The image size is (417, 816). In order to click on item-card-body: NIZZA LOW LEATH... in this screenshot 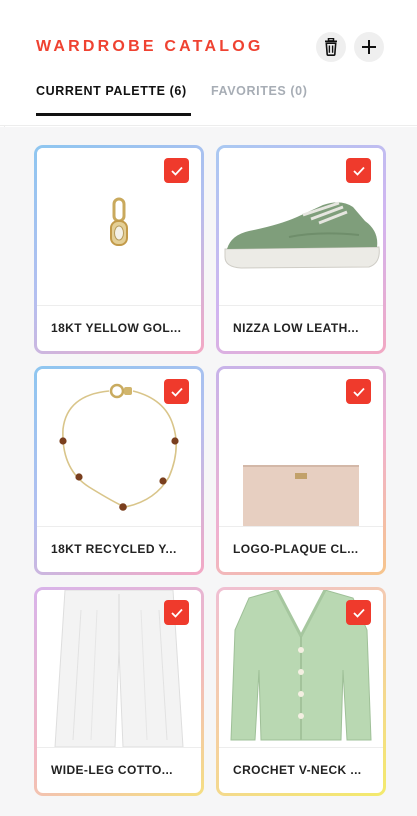, I will do `click(301, 249)`.